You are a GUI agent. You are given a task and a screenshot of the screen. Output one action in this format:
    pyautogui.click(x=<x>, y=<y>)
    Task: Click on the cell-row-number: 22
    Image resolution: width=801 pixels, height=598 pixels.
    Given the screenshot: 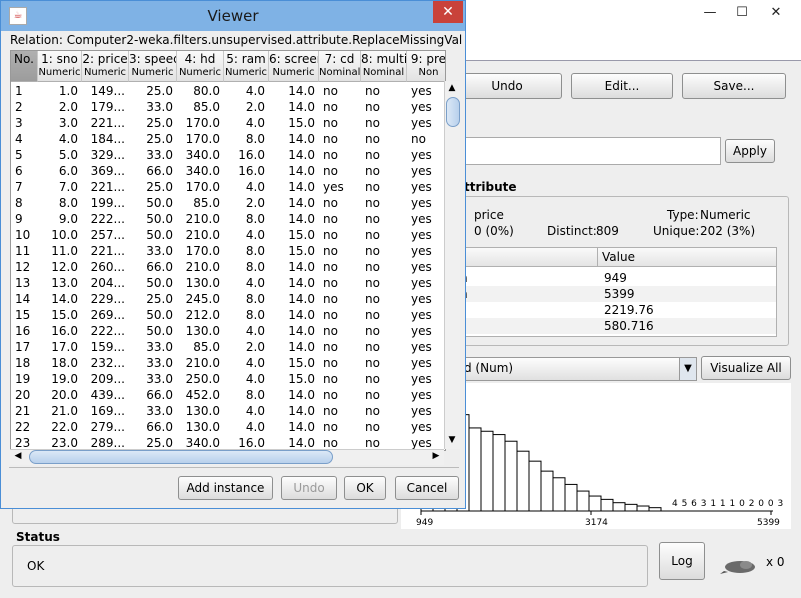 What is the action you would take?
    pyautogui.click(x=24, y=427)
    